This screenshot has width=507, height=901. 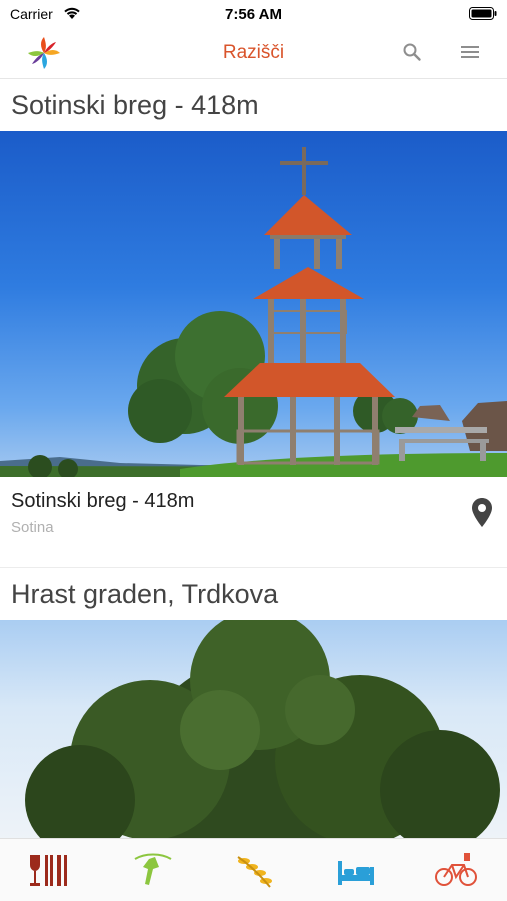 I want to click on accommodation-icon, so click(x=356, y=871).